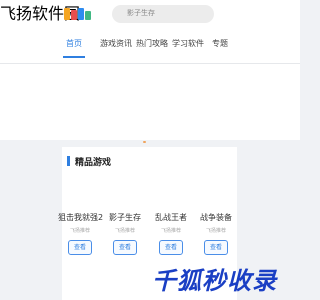 This screenshot has width=320, height=300. I want to click on section-title: 精品游戏, so click(93, 163).